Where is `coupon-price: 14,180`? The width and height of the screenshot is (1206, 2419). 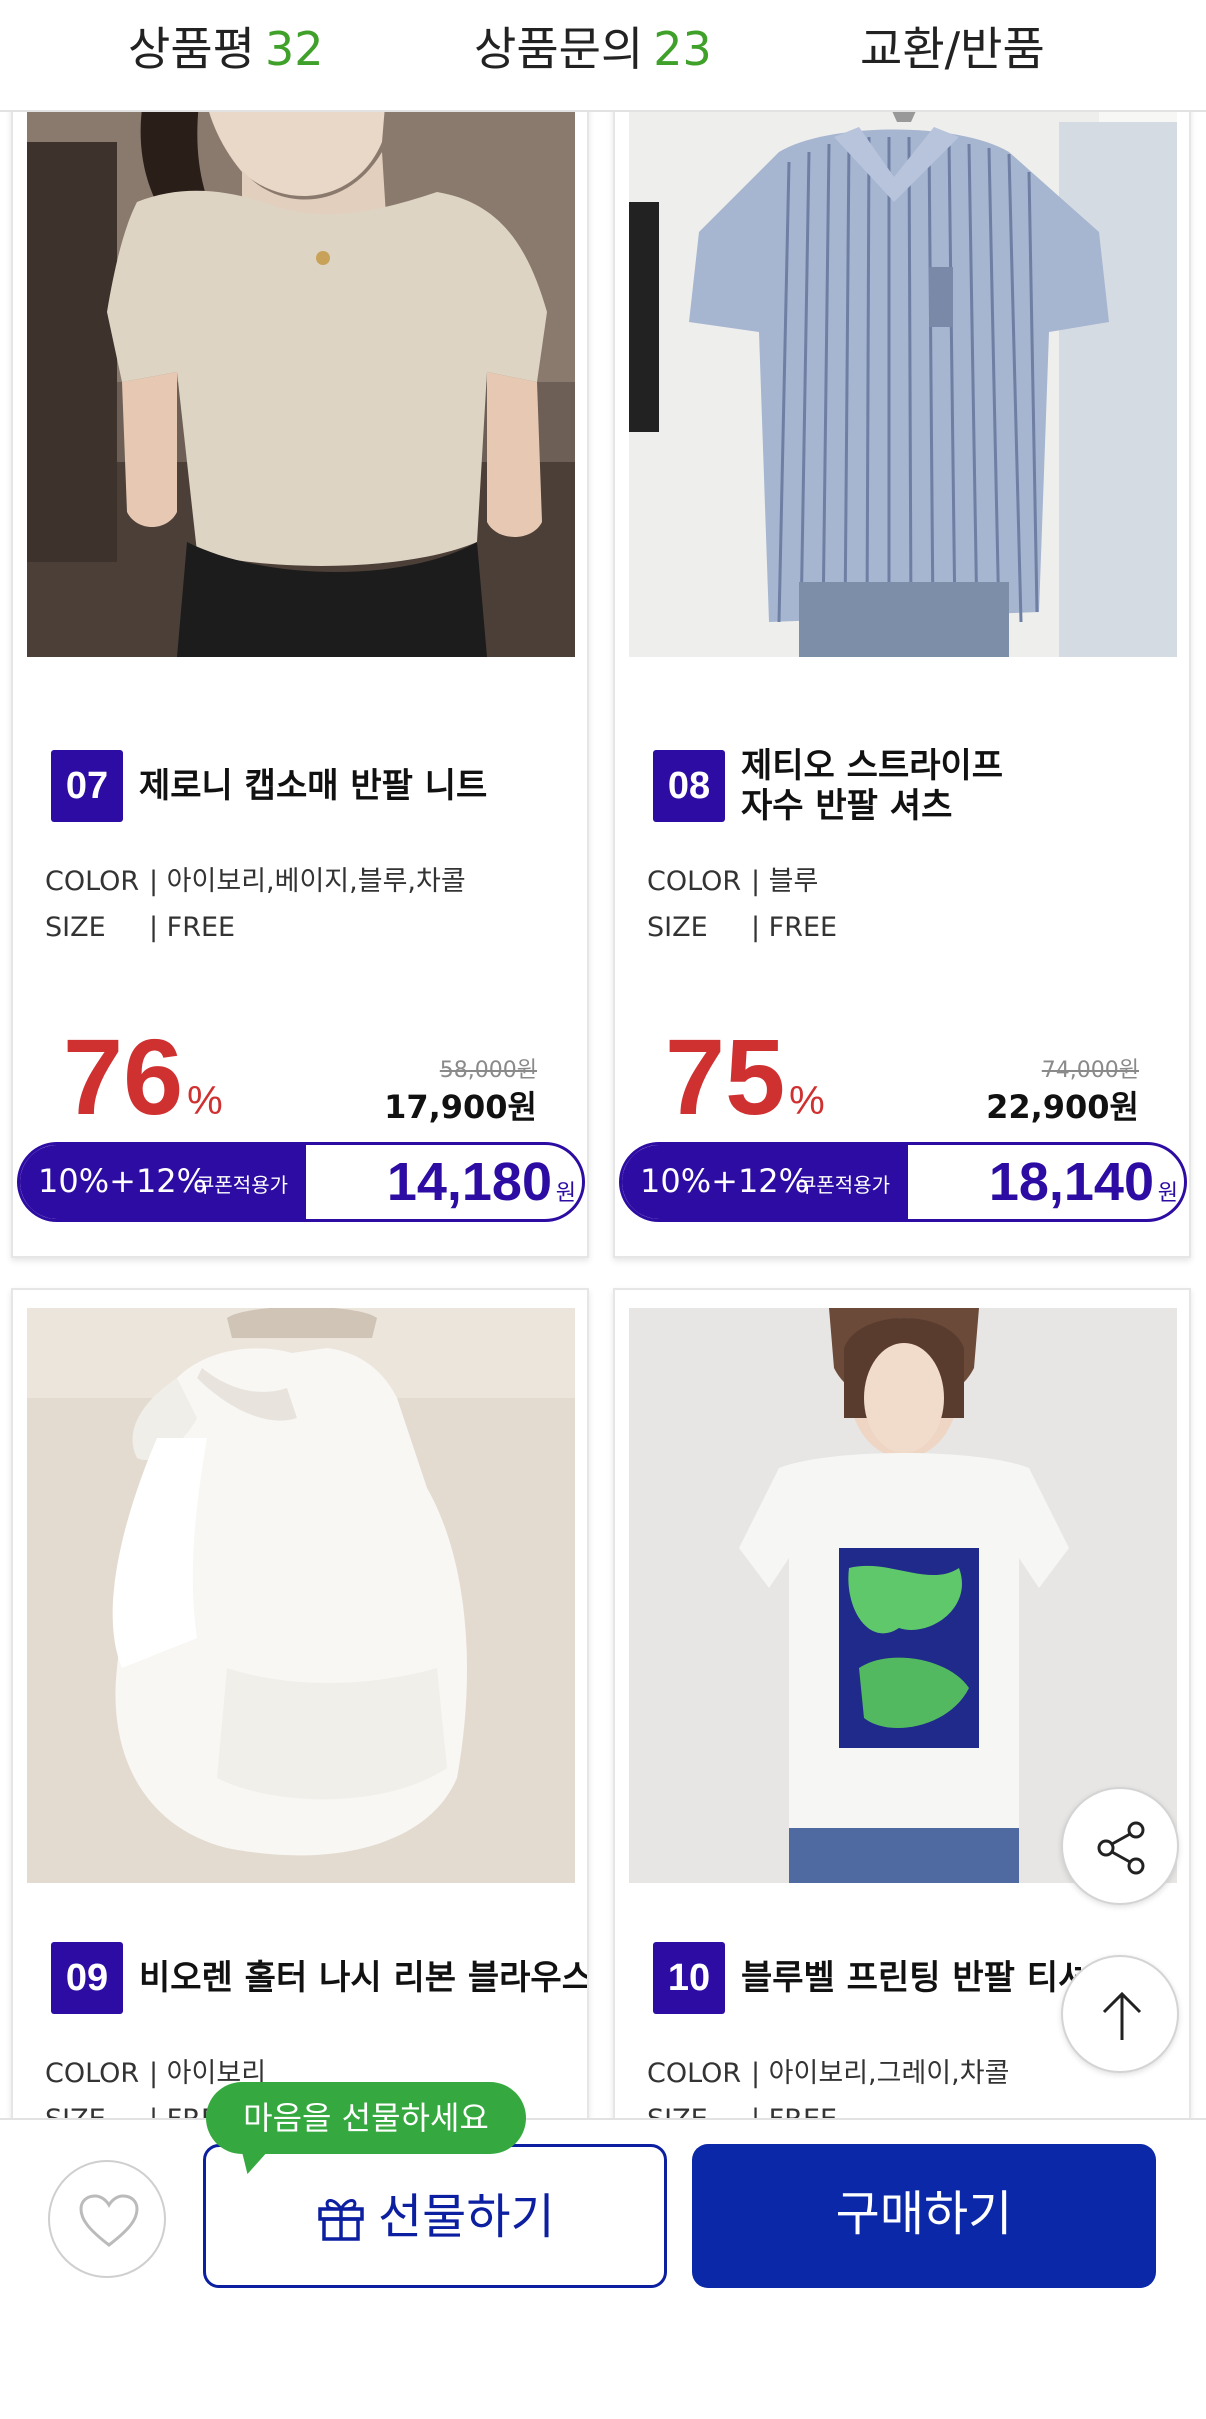 coupon-price: 14,180 is located at coordinates (469, 1182).